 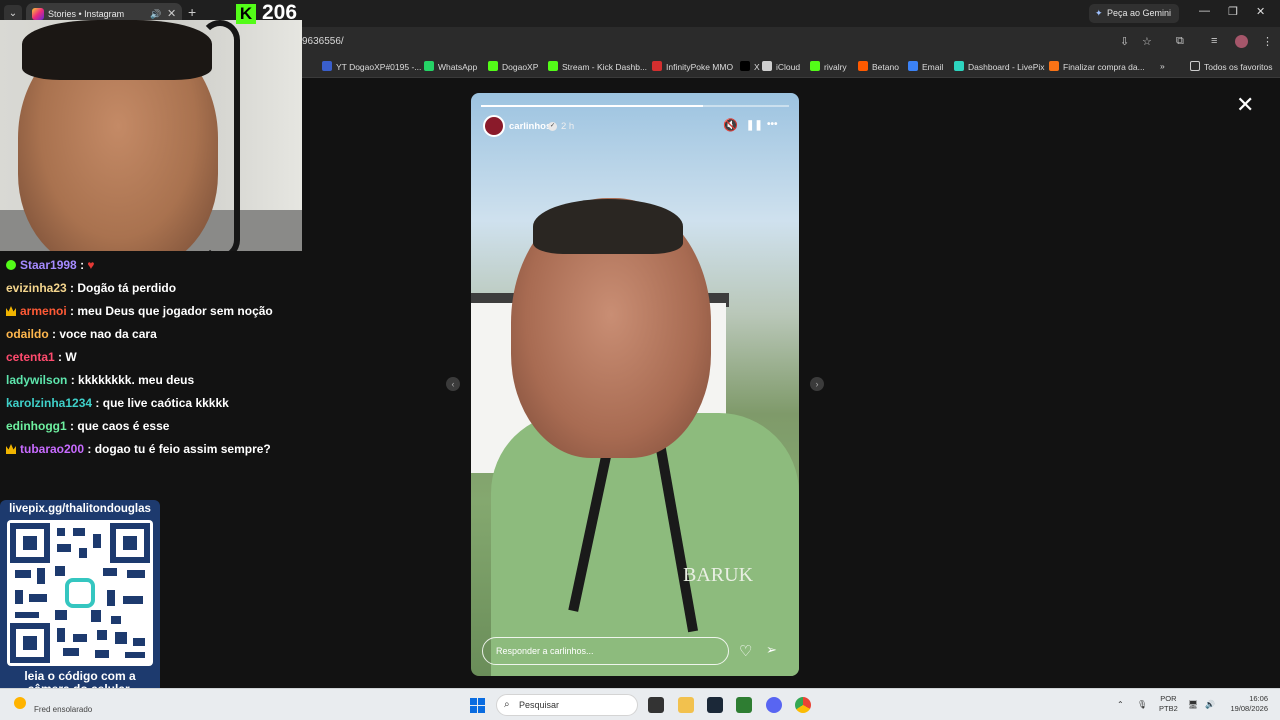 I want to click on browser-menu-icon: ⋮, so click(x=1267, y=41).